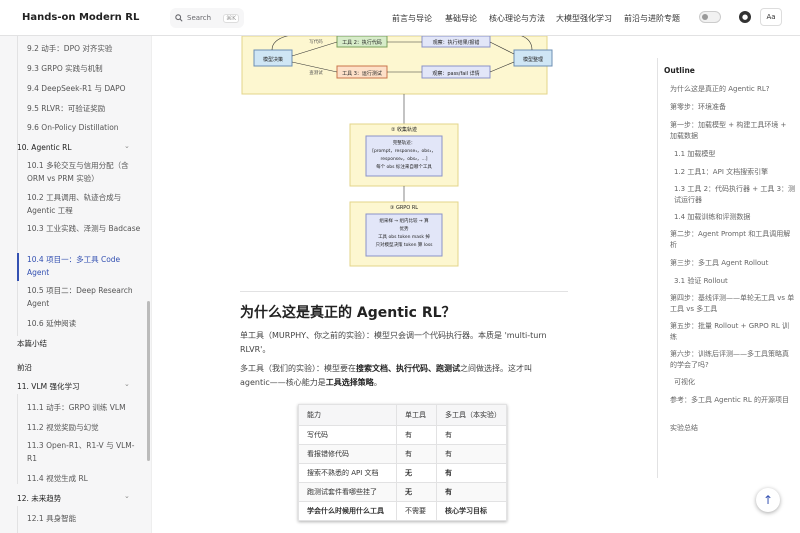  What do you see at coordinates (732, 240) in the screenshot?
I see `outline-item: 第二步：Agent Prompt 和工具调用解析` at bounding box center [732, 240].